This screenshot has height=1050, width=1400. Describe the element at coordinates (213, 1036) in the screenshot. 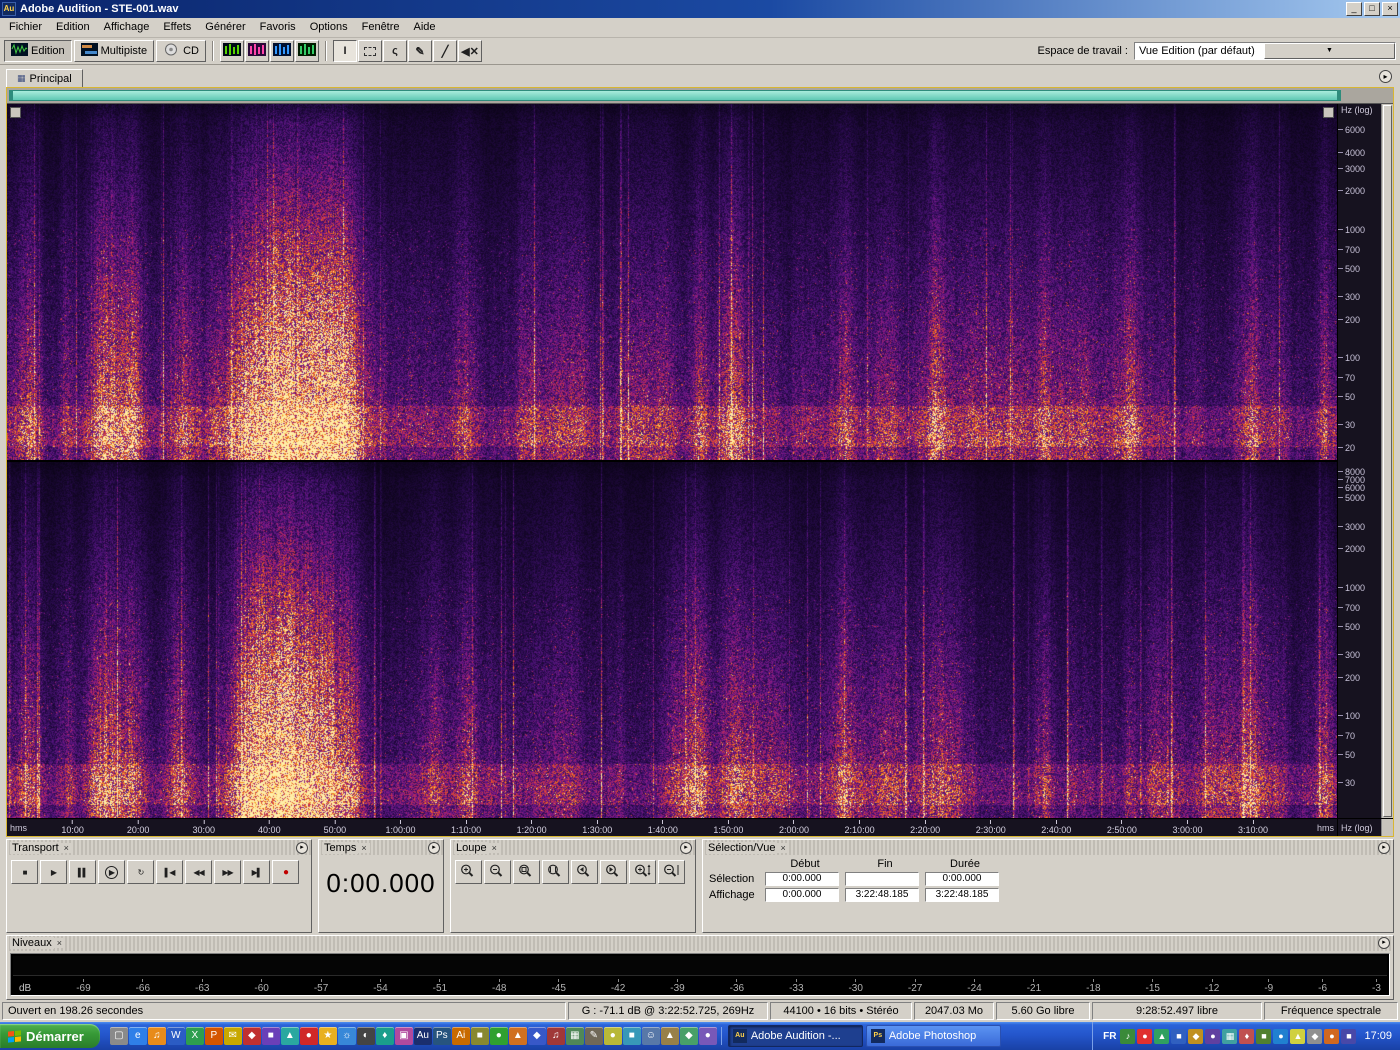

I see `quicklaunch-icon: P` at that location.